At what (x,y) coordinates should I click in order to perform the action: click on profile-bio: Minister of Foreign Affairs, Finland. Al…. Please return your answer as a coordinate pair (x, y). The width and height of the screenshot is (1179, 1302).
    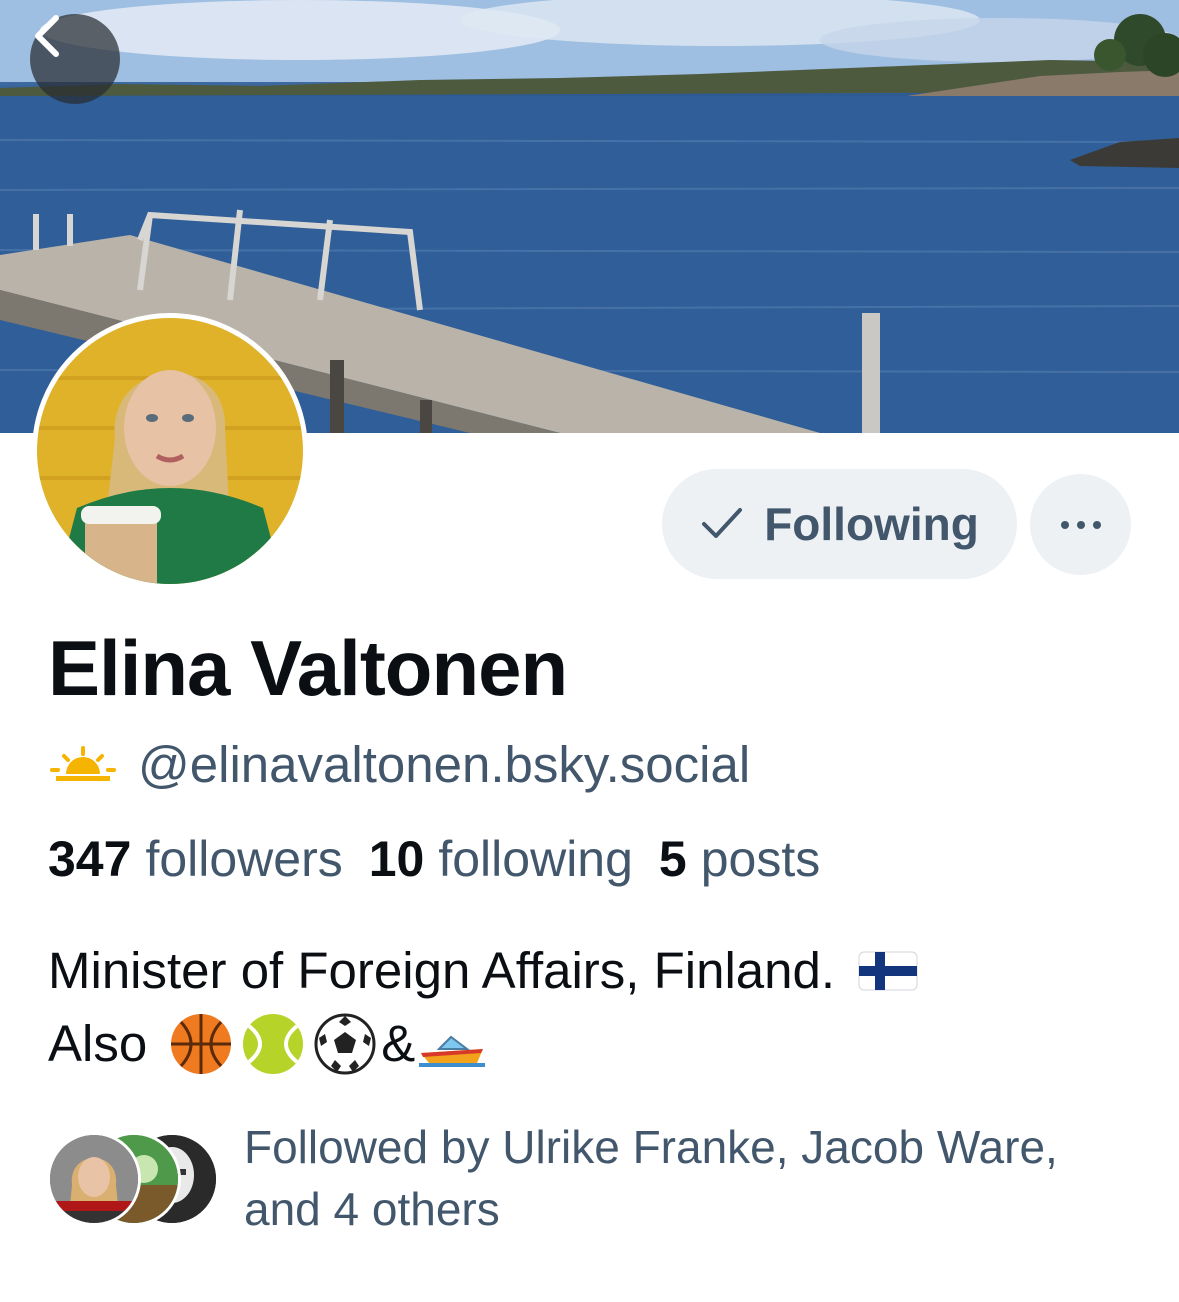
    Looking at the image, I should click on (598, 1007).